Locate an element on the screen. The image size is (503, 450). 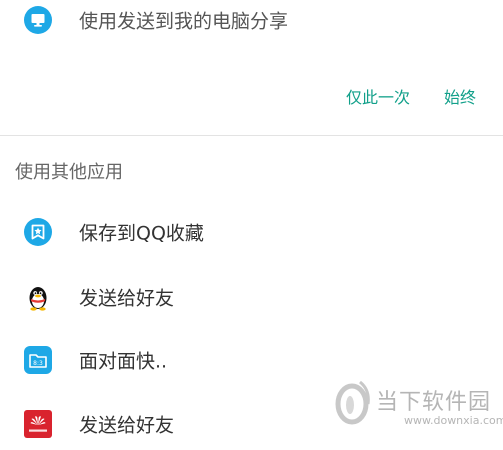
qq-favorites-icon is located at coordinates (38, 232).